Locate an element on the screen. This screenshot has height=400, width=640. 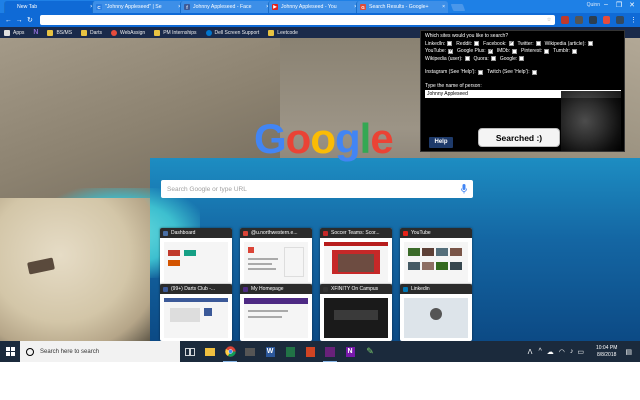
profile-name: Quinn is located at coordinates (593, 5).